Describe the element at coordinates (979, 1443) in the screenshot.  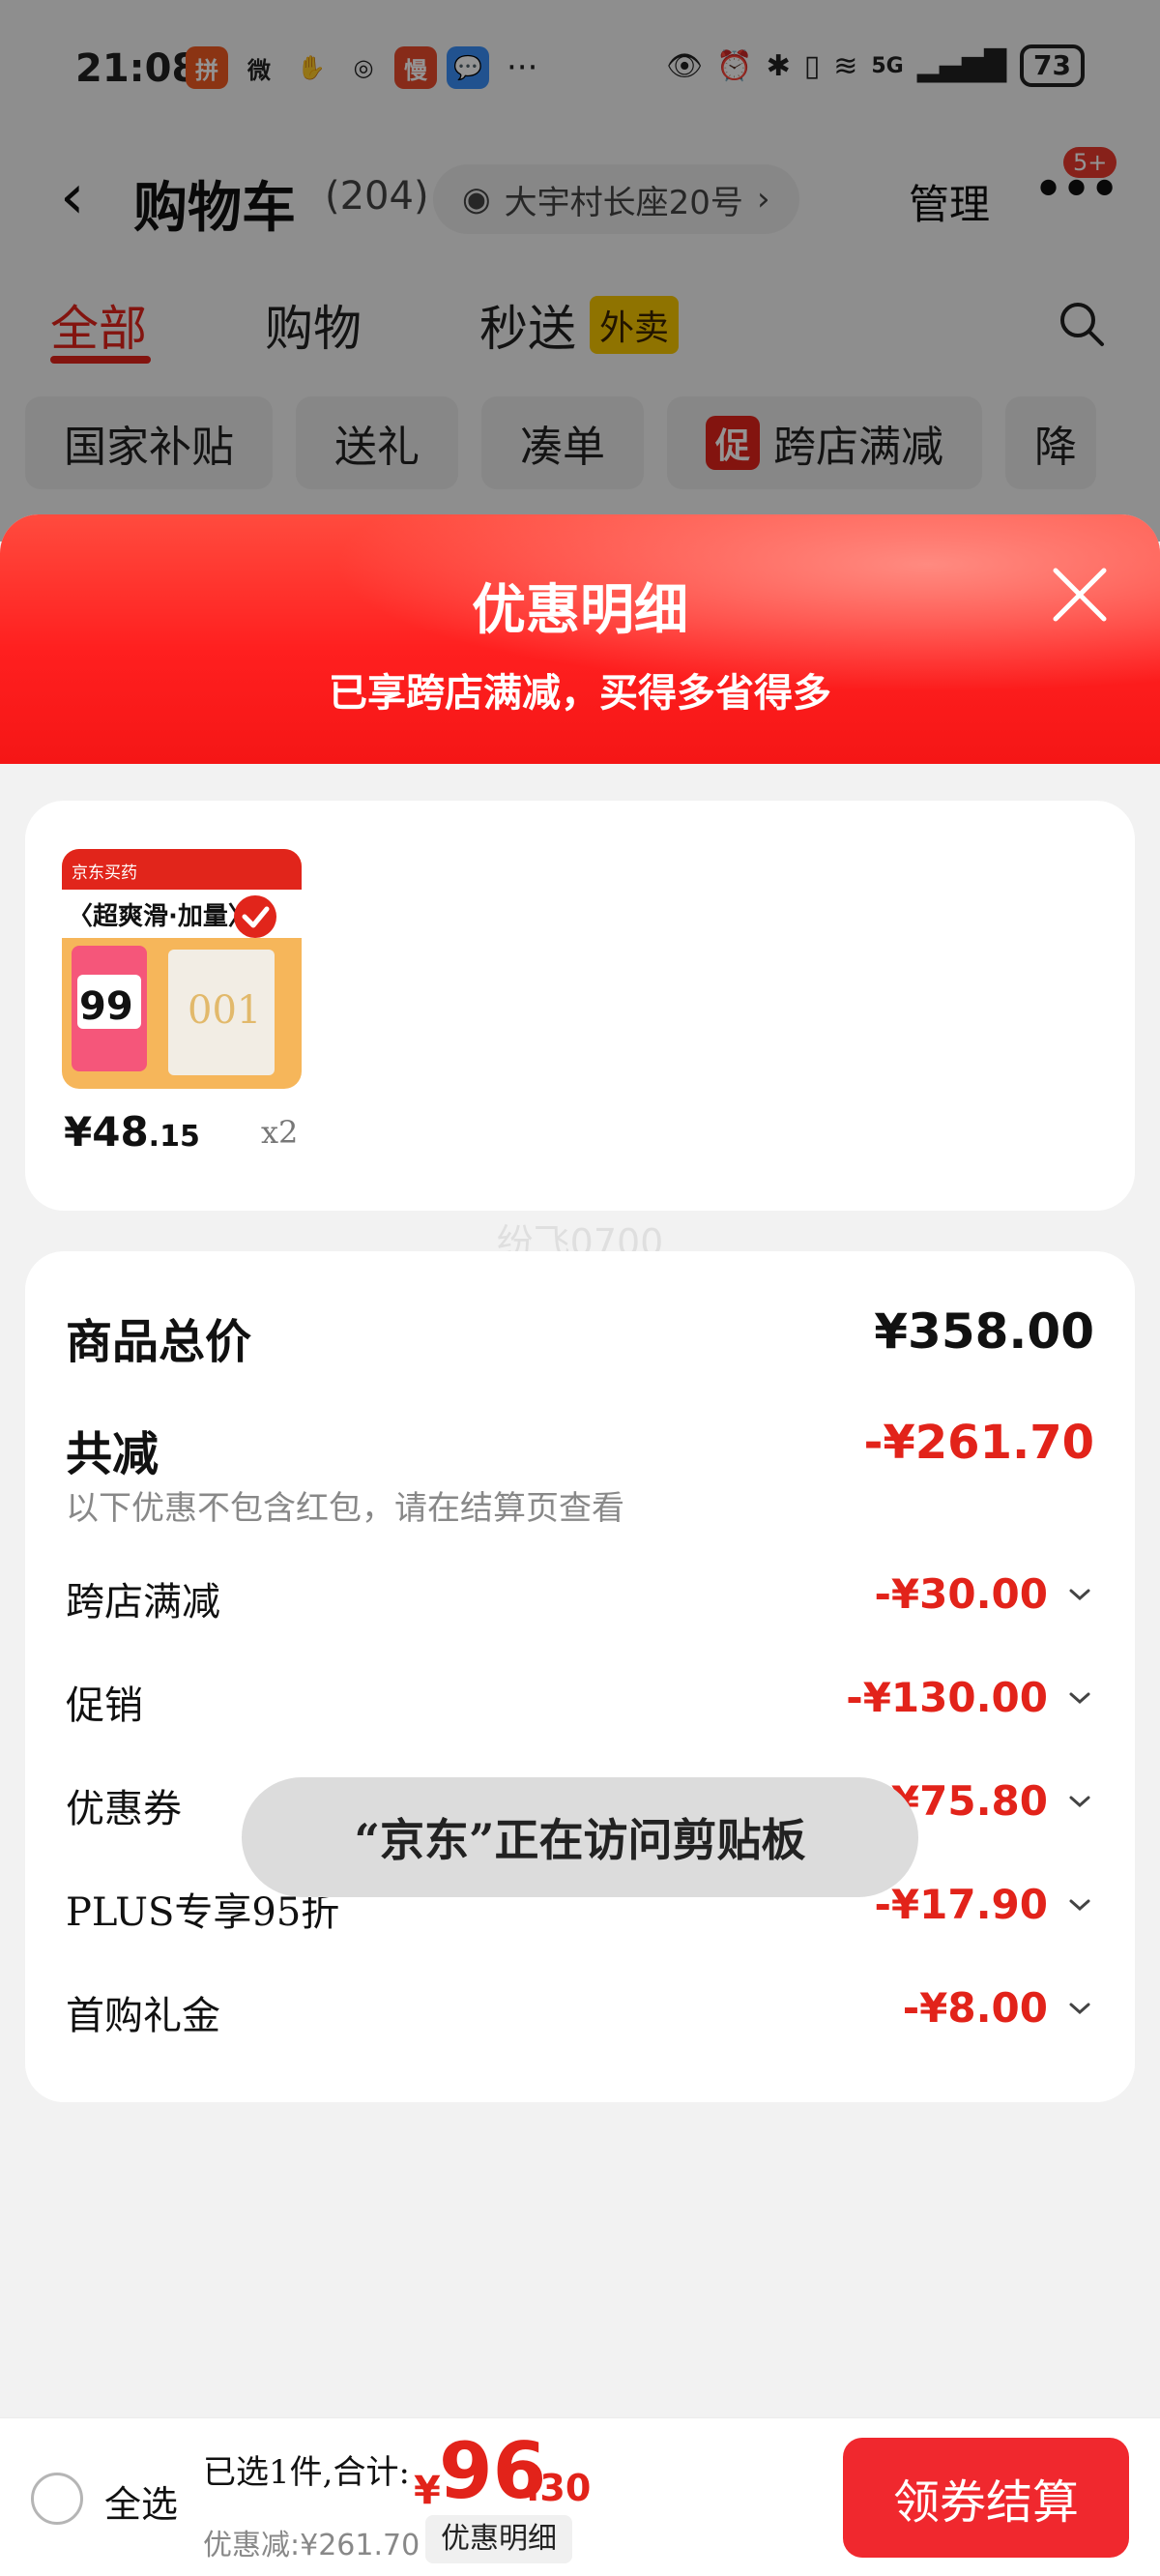
I see `reduce-value: -¥261.70` at that location.